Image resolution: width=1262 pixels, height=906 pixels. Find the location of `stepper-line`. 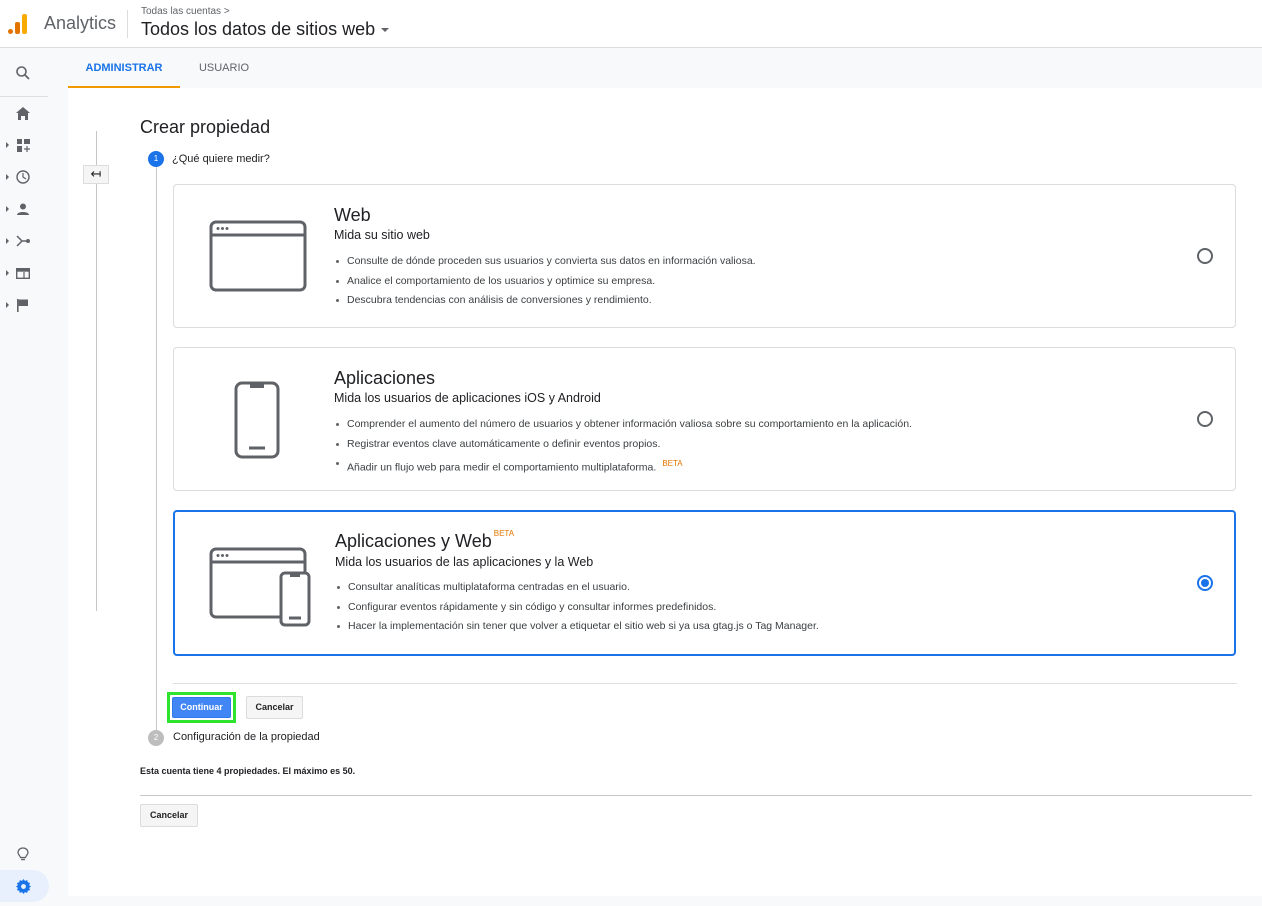

stepper-line is located at coordinates (156, 451).